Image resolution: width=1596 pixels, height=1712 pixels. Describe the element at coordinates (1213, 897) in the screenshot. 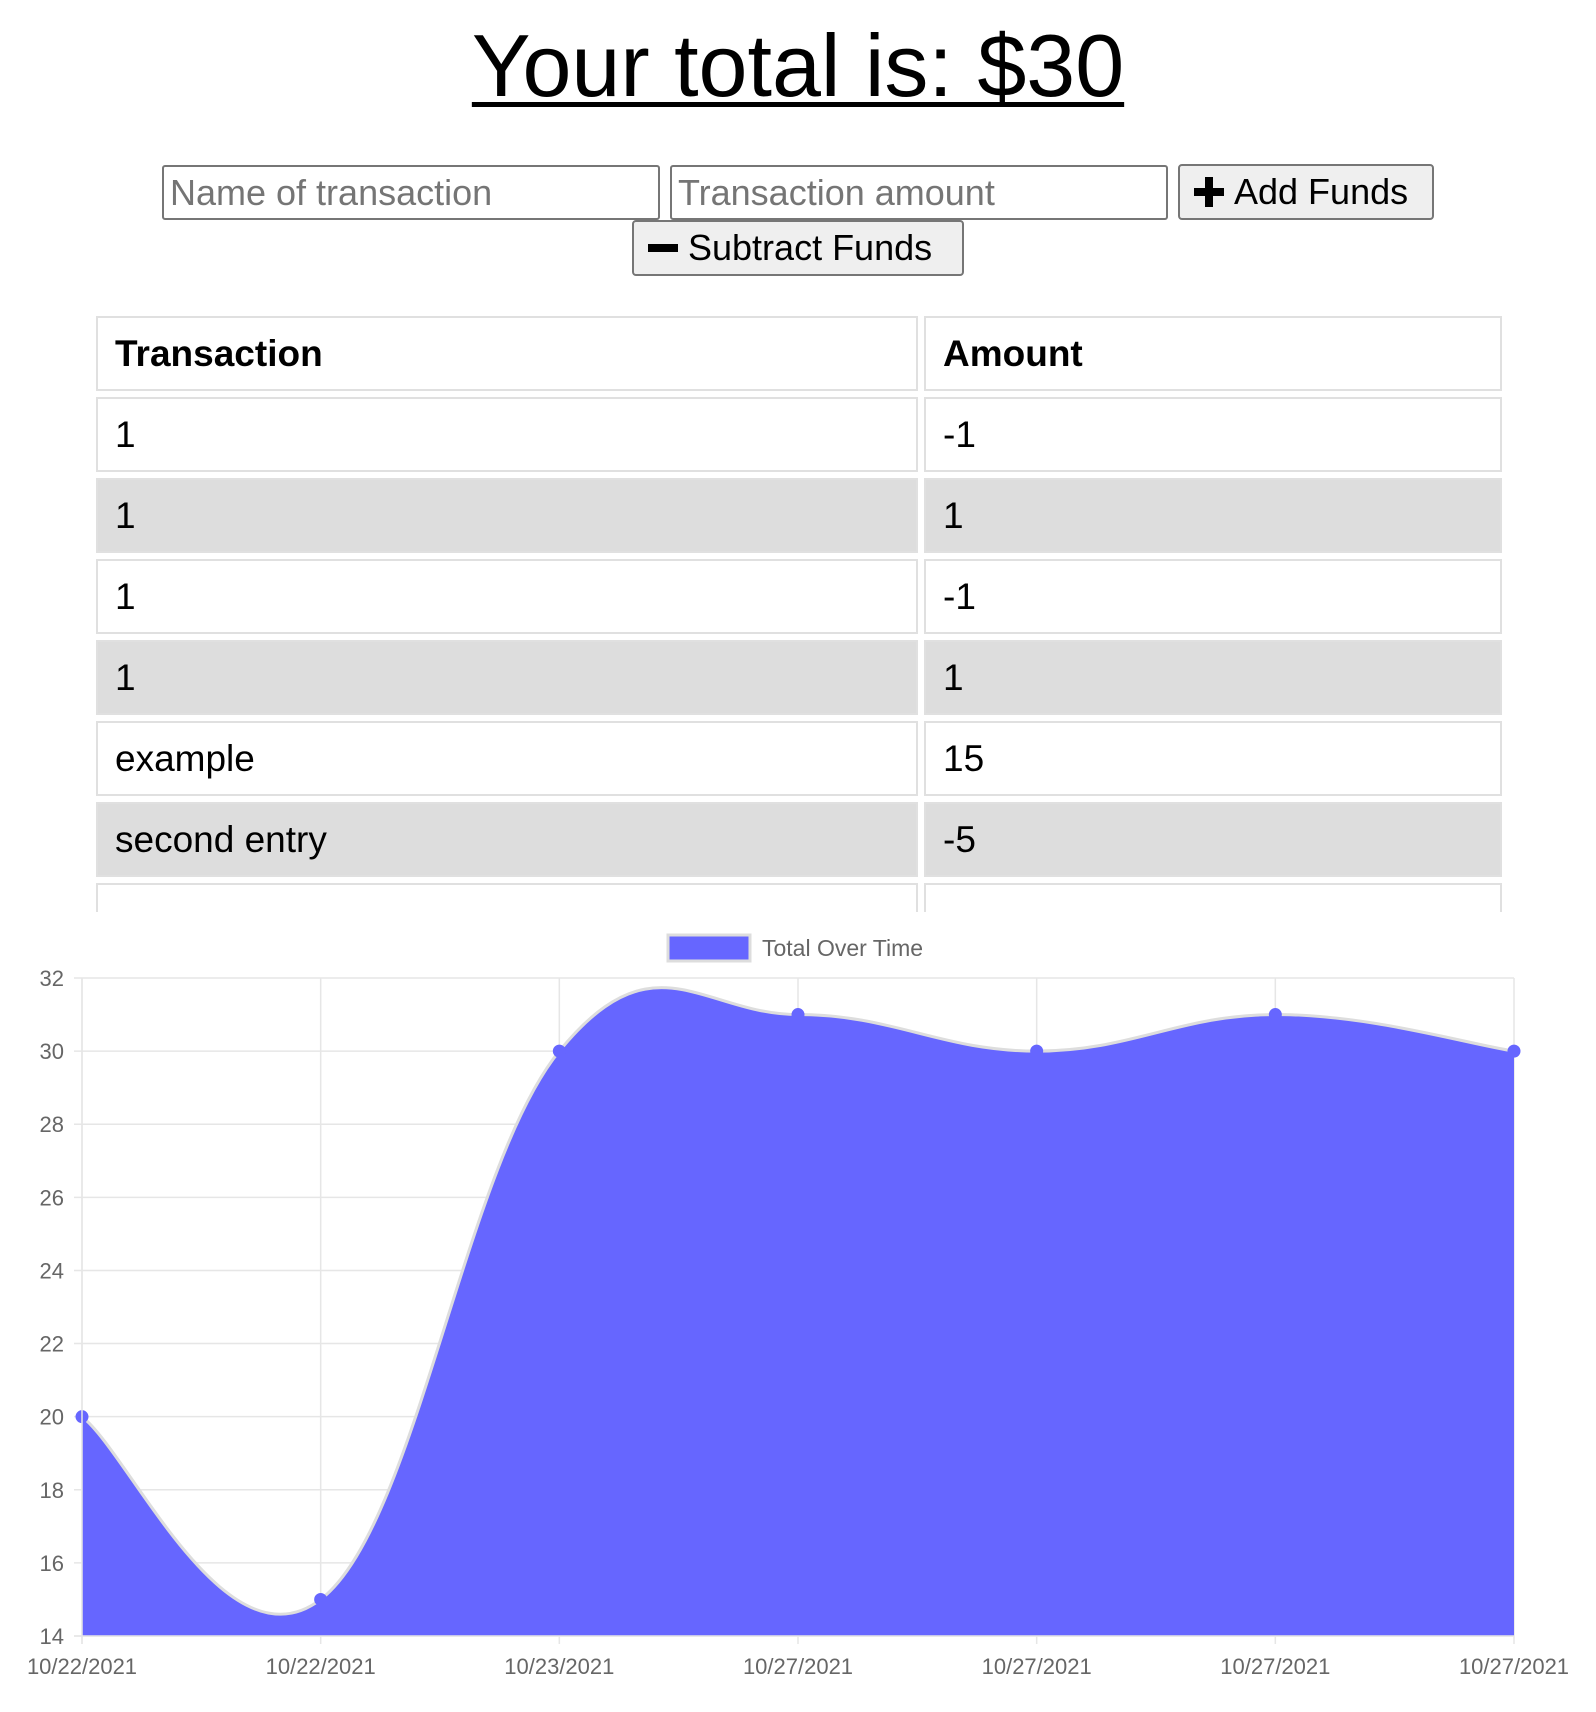

I see `transaction-amount-cell` at that location.